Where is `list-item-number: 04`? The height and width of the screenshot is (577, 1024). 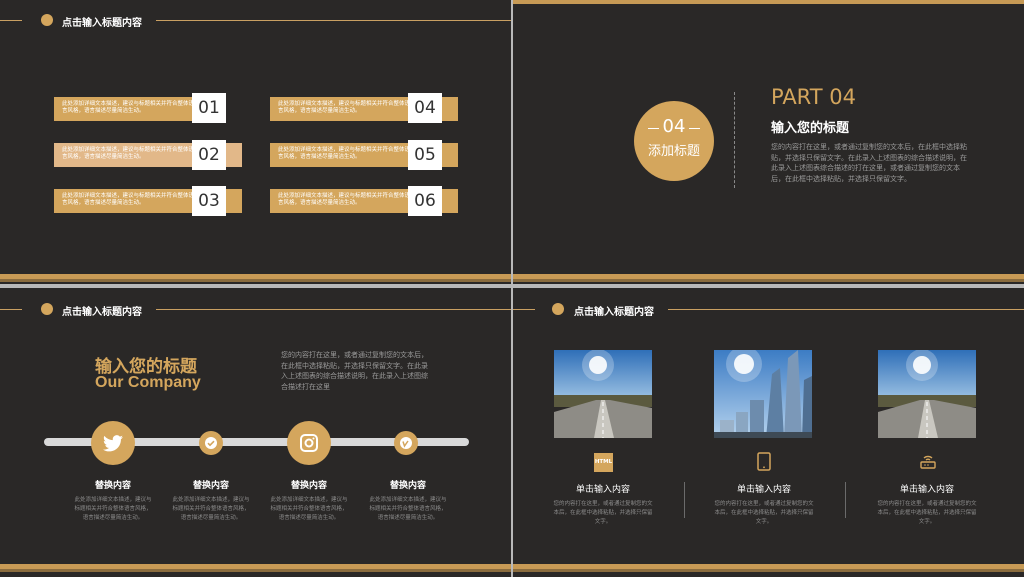
list-item-number: 04 is located at coordinates (425, 108).